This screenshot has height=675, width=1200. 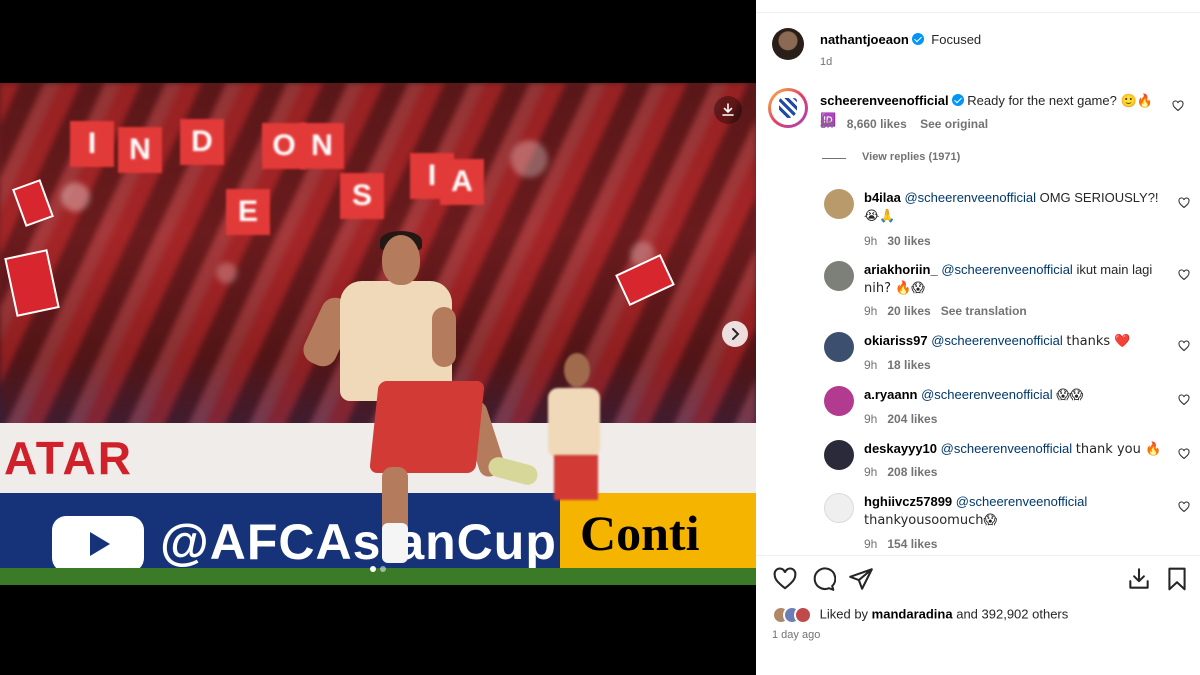 What do you see at coordinates (100, 544) in the screenshot?
I see `play-icon` at bounding box center [100, 544].